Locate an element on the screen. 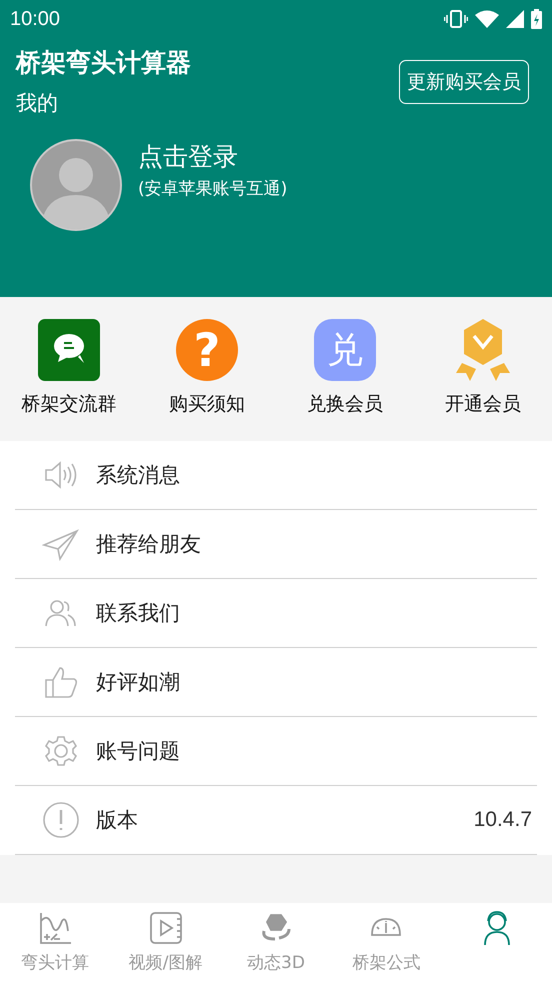 This screenshot has height=981, width=552. quick-action: 桥架交流群 is located at coordinates (69, 368).